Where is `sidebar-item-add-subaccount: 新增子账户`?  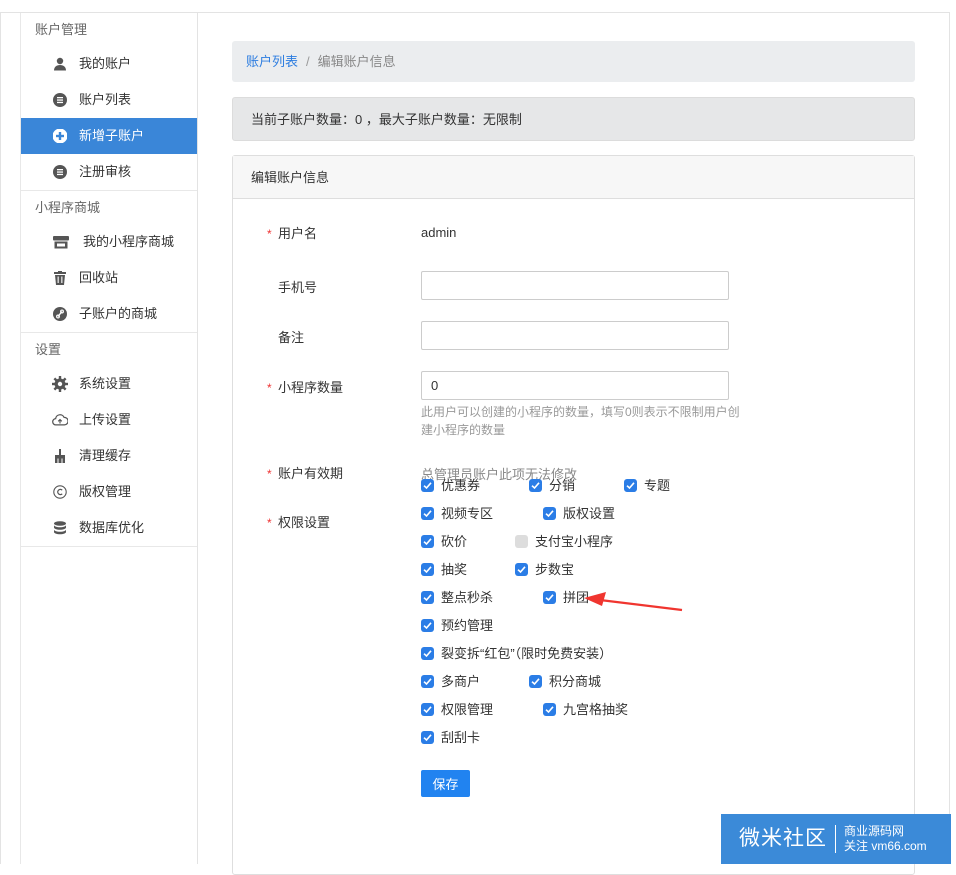 sidebar-item-add-subaccount: 新增子账户 is located at coordinates (109, 136).